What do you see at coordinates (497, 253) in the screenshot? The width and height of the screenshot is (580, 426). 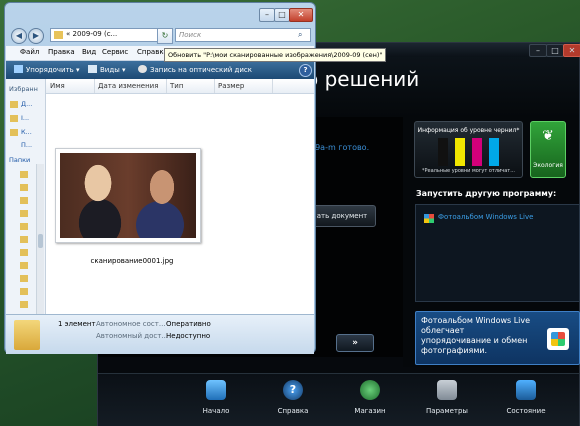 I see `program-list: Фотоальбом Windows Live` at bounding box center [497, 253].